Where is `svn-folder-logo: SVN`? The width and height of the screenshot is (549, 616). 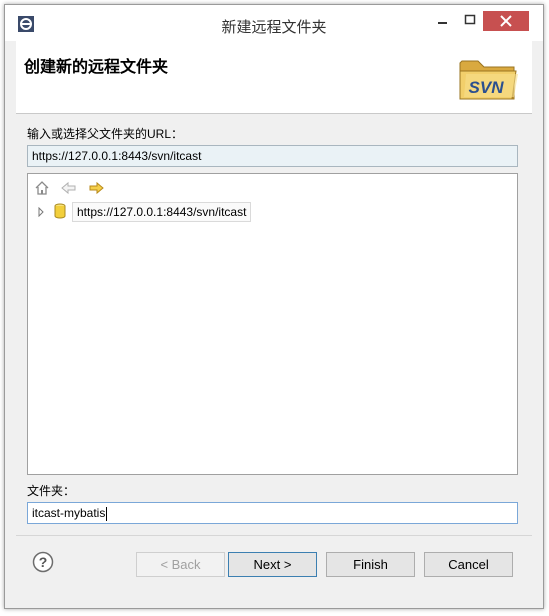
svn-folder-logo: SVN is located at coordinates (489, 78).